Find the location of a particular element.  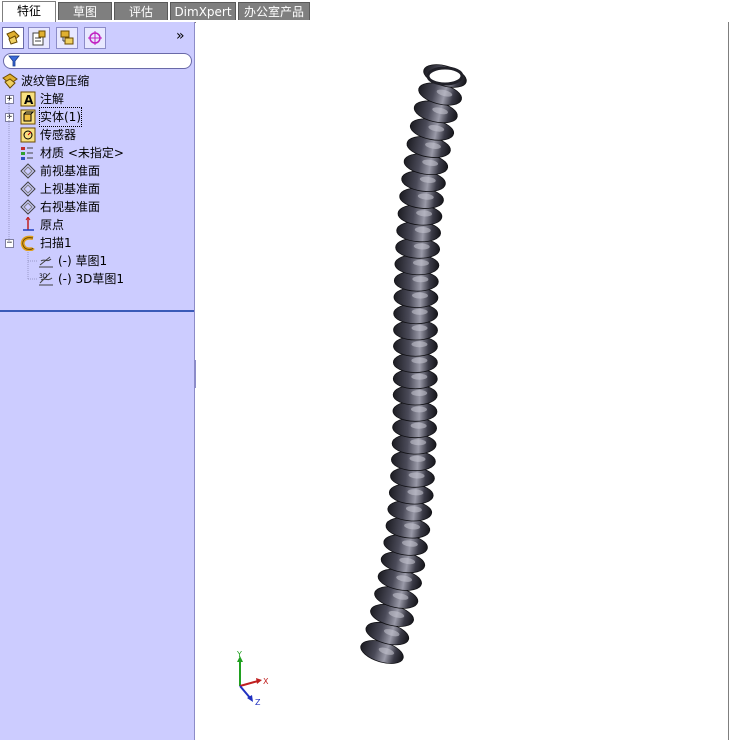

panel-tab-bar: » is located at coordinates (97, 36).